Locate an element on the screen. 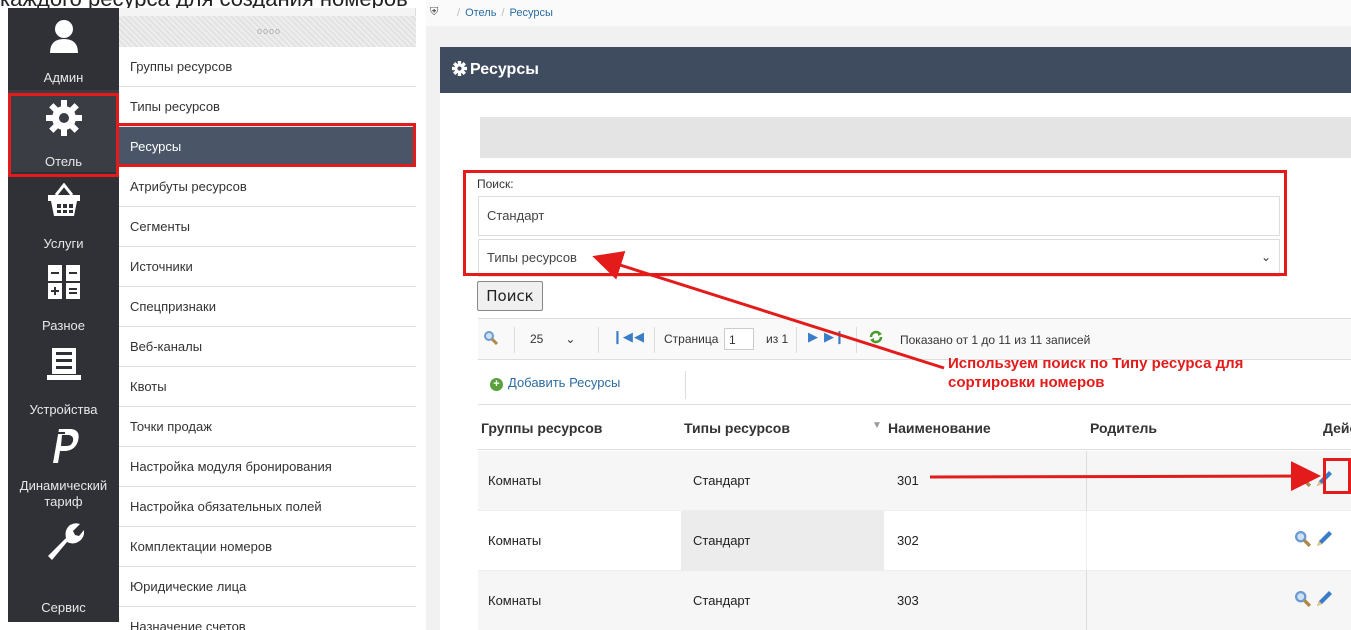 The height and width of the screenshot is (630, 1351). sidebar-label: Админ is located at coordinates (63, 77).